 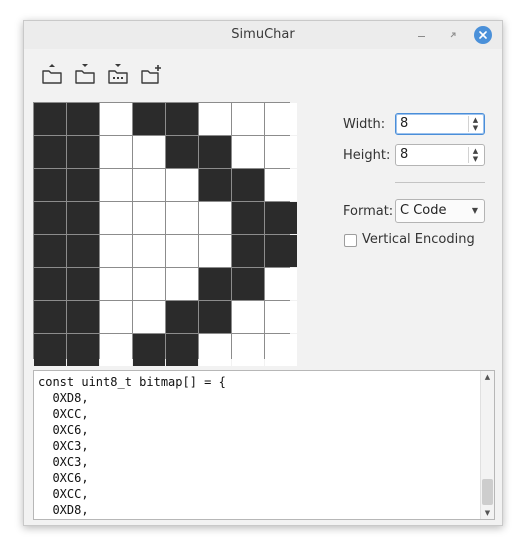 I want to click on width-decrement-button: ▼, so click(x=475, y=128).